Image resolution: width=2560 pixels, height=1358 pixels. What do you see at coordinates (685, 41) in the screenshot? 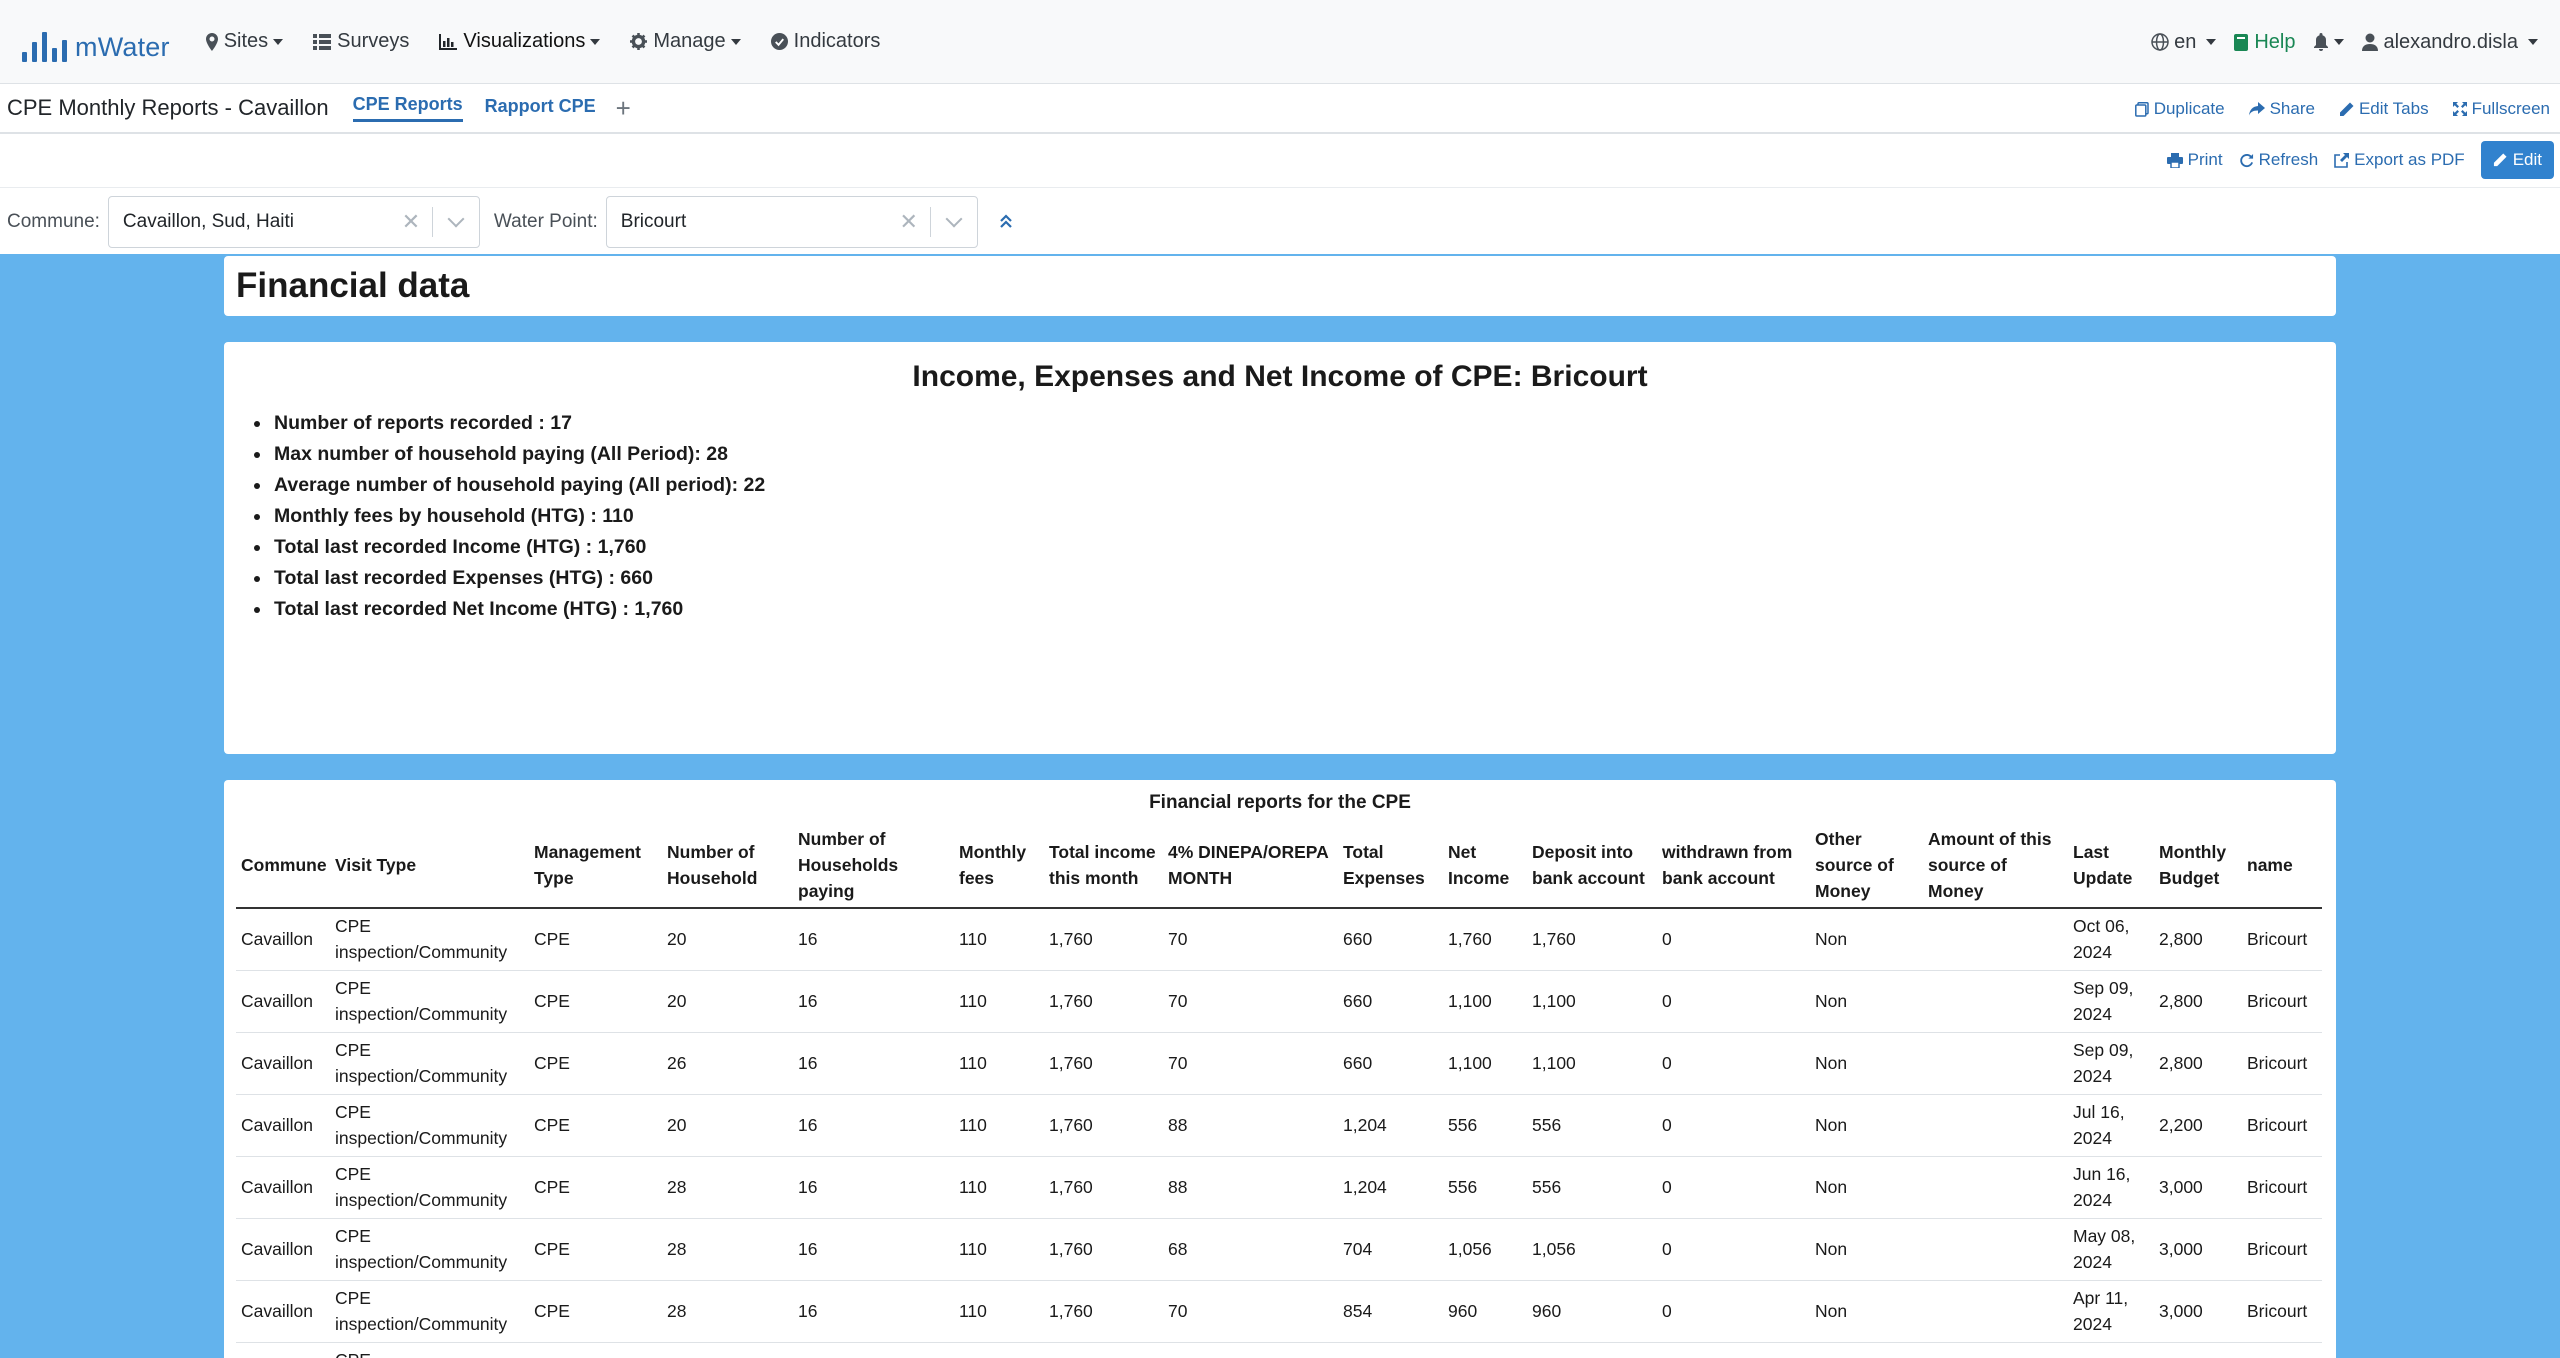
I see `nav-manage: Manage` at bounding box center [685, 41].